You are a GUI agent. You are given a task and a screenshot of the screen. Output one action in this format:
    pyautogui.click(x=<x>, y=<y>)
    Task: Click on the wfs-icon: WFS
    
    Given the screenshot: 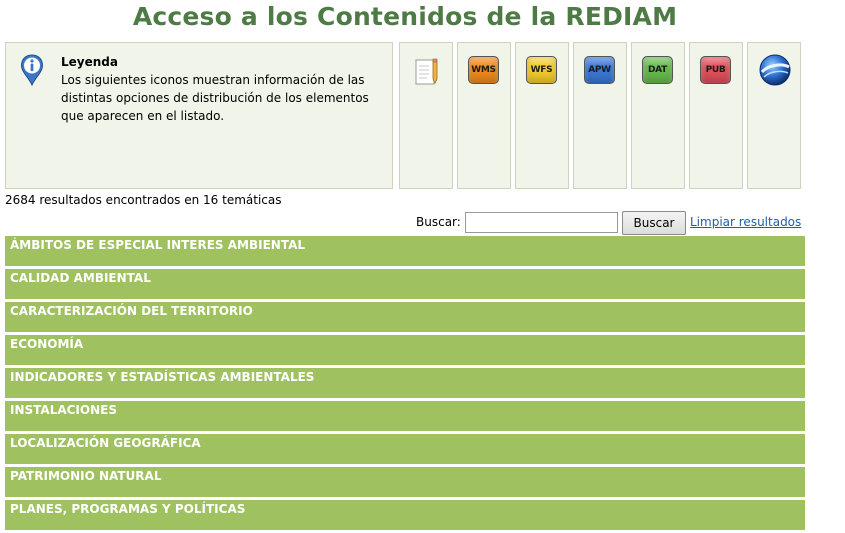 What is the action you would take?
    pyautogui.click(x=541, y=70)
    